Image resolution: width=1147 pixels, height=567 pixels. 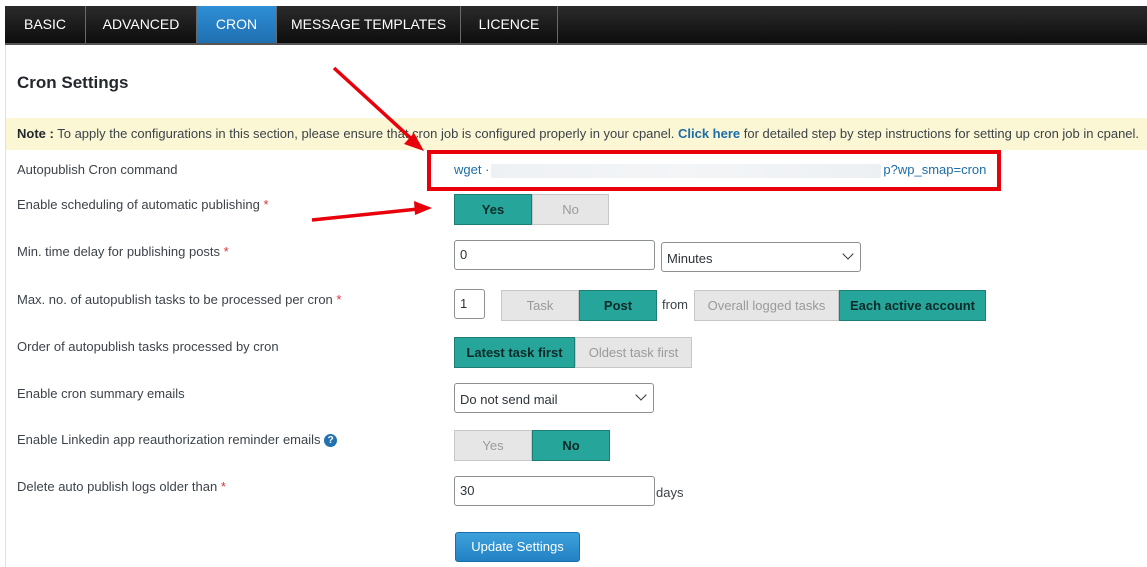 I want to click on arrow-to-scheduling-toggle, so click(x=371, y=211).